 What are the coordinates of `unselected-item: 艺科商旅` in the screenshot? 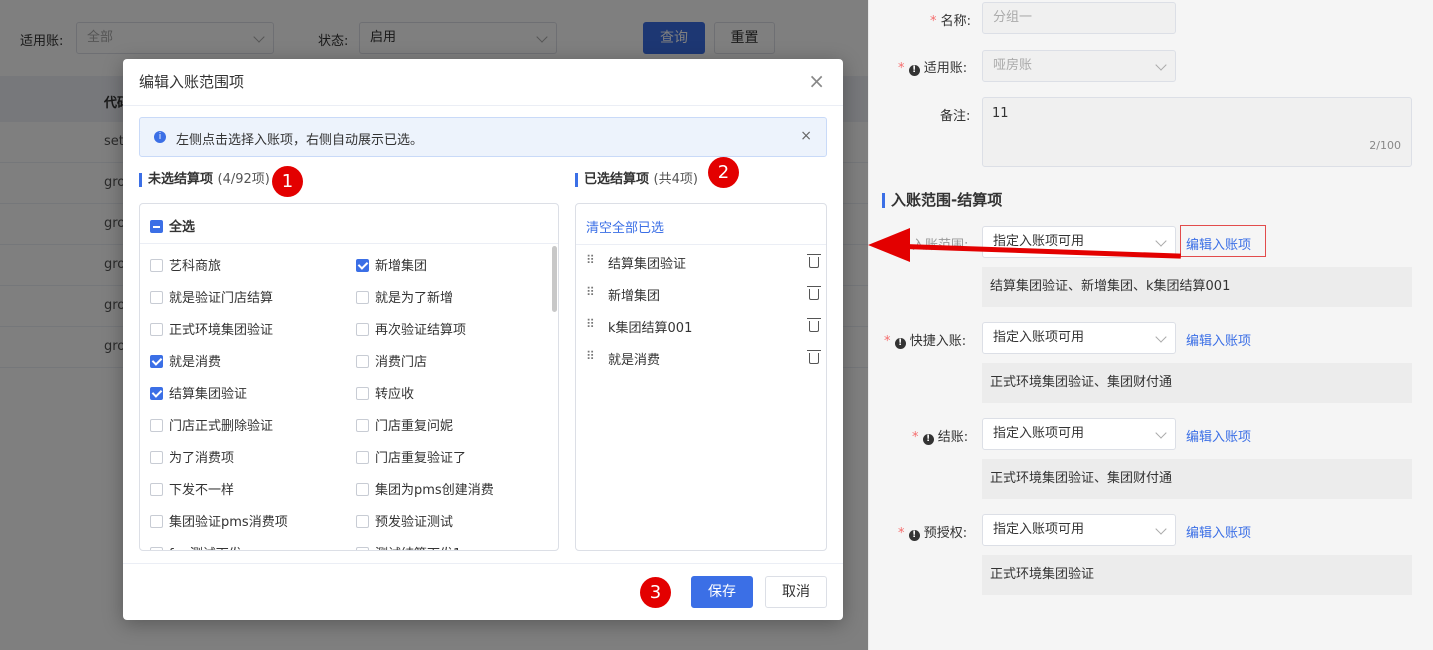 It's located at (185, 264).